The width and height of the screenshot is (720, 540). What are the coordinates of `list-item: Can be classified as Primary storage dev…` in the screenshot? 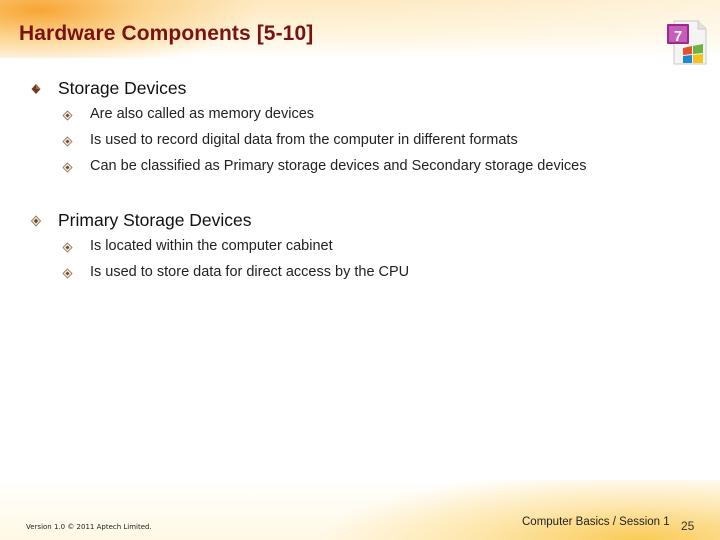 It's located at (338, 166).